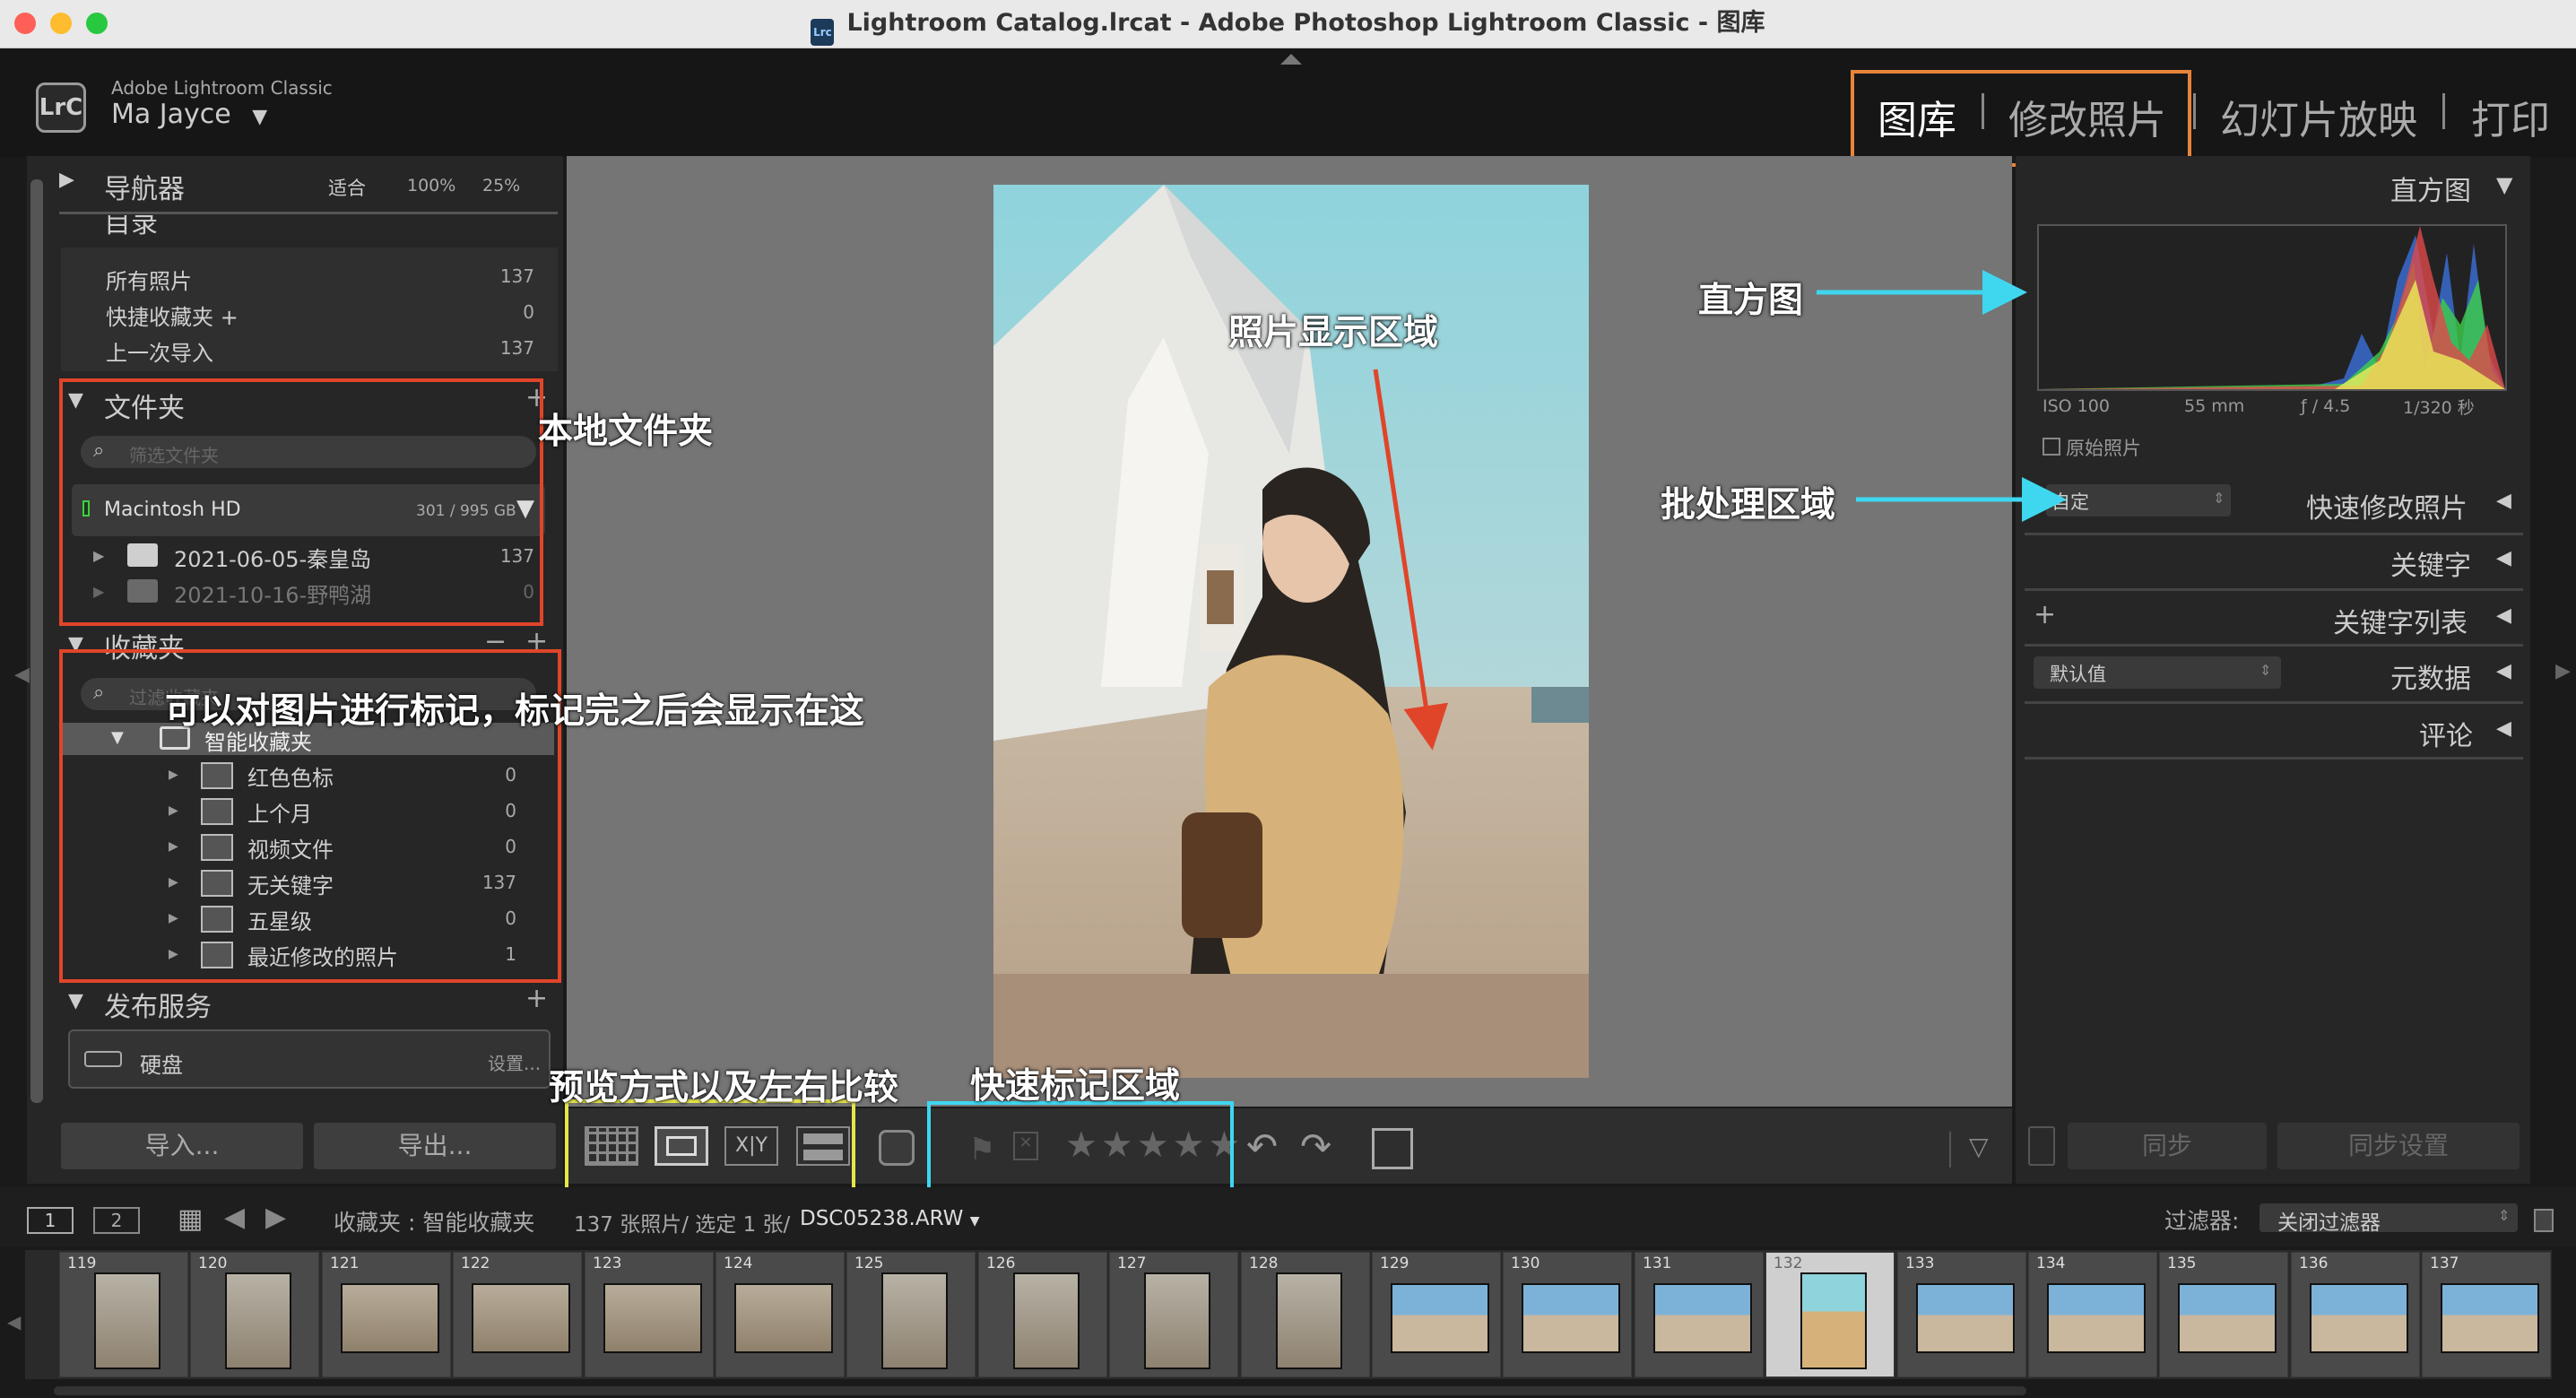  What do you see at coordinates (1720, 510) in the screenshot?
I see `annotation-arrows` at bounding box center [1720, 510].